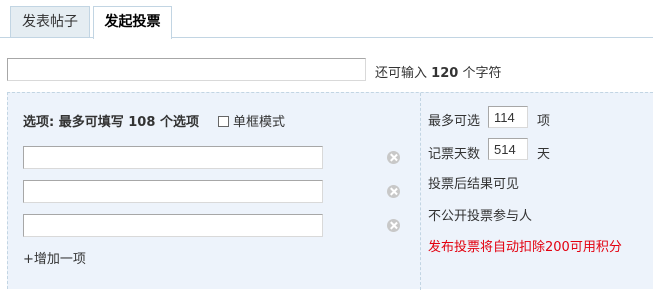  I want to click on subject-input, so click(186, 69).